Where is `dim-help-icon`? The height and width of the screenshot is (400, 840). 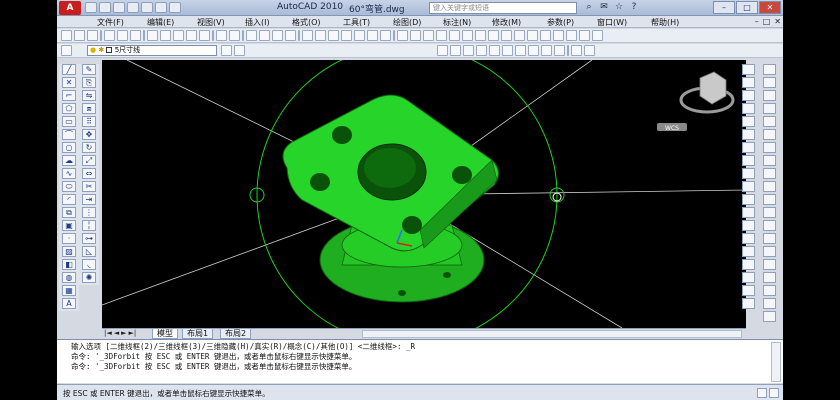
dim-help-icon is located at coordinates (559, 50).